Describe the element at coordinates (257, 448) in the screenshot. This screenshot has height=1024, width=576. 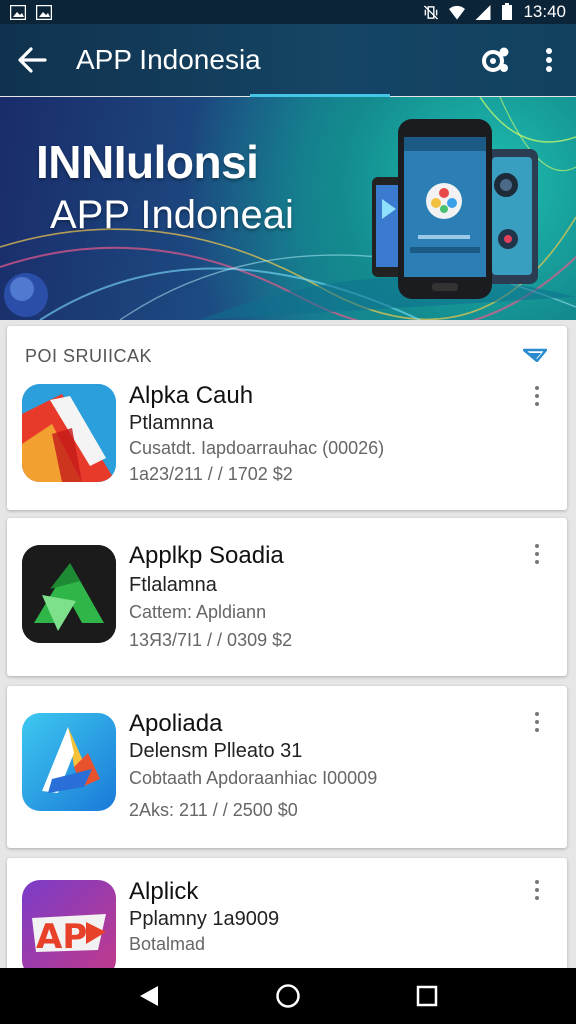
I see `app-category: Cusatdt. Iapdoarrauhac (00026)` at that location.